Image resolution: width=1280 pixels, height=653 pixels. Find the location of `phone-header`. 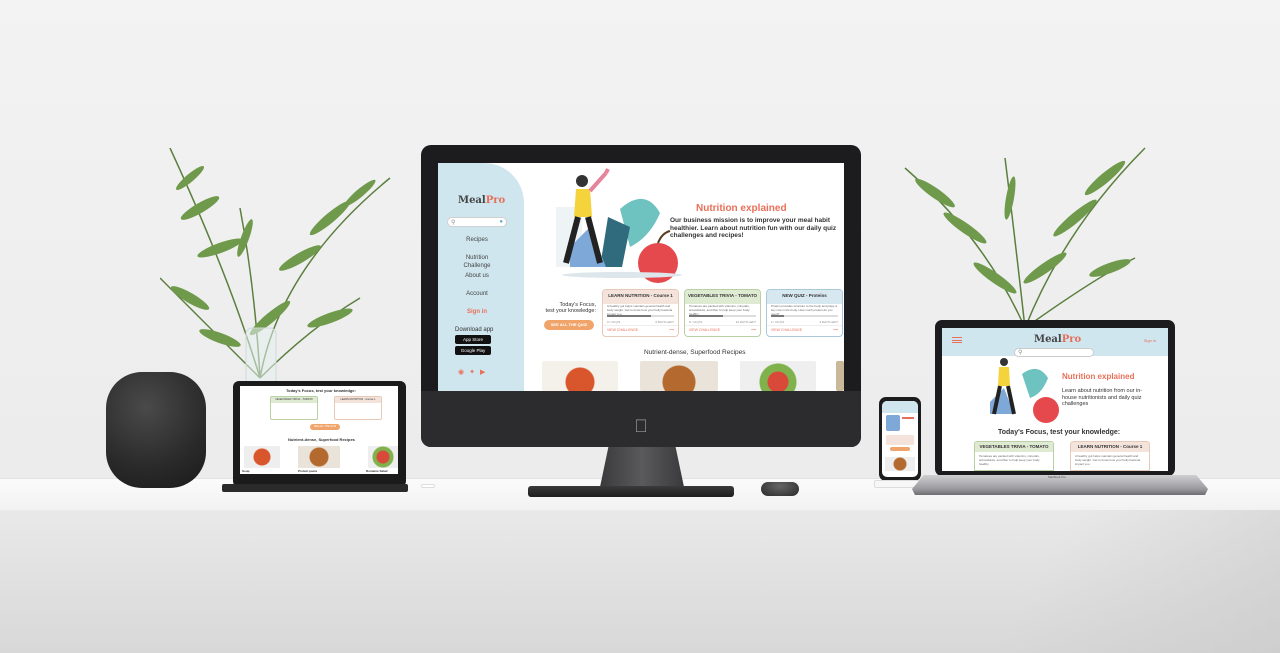

phone-header is located at coordinates (900, 407).